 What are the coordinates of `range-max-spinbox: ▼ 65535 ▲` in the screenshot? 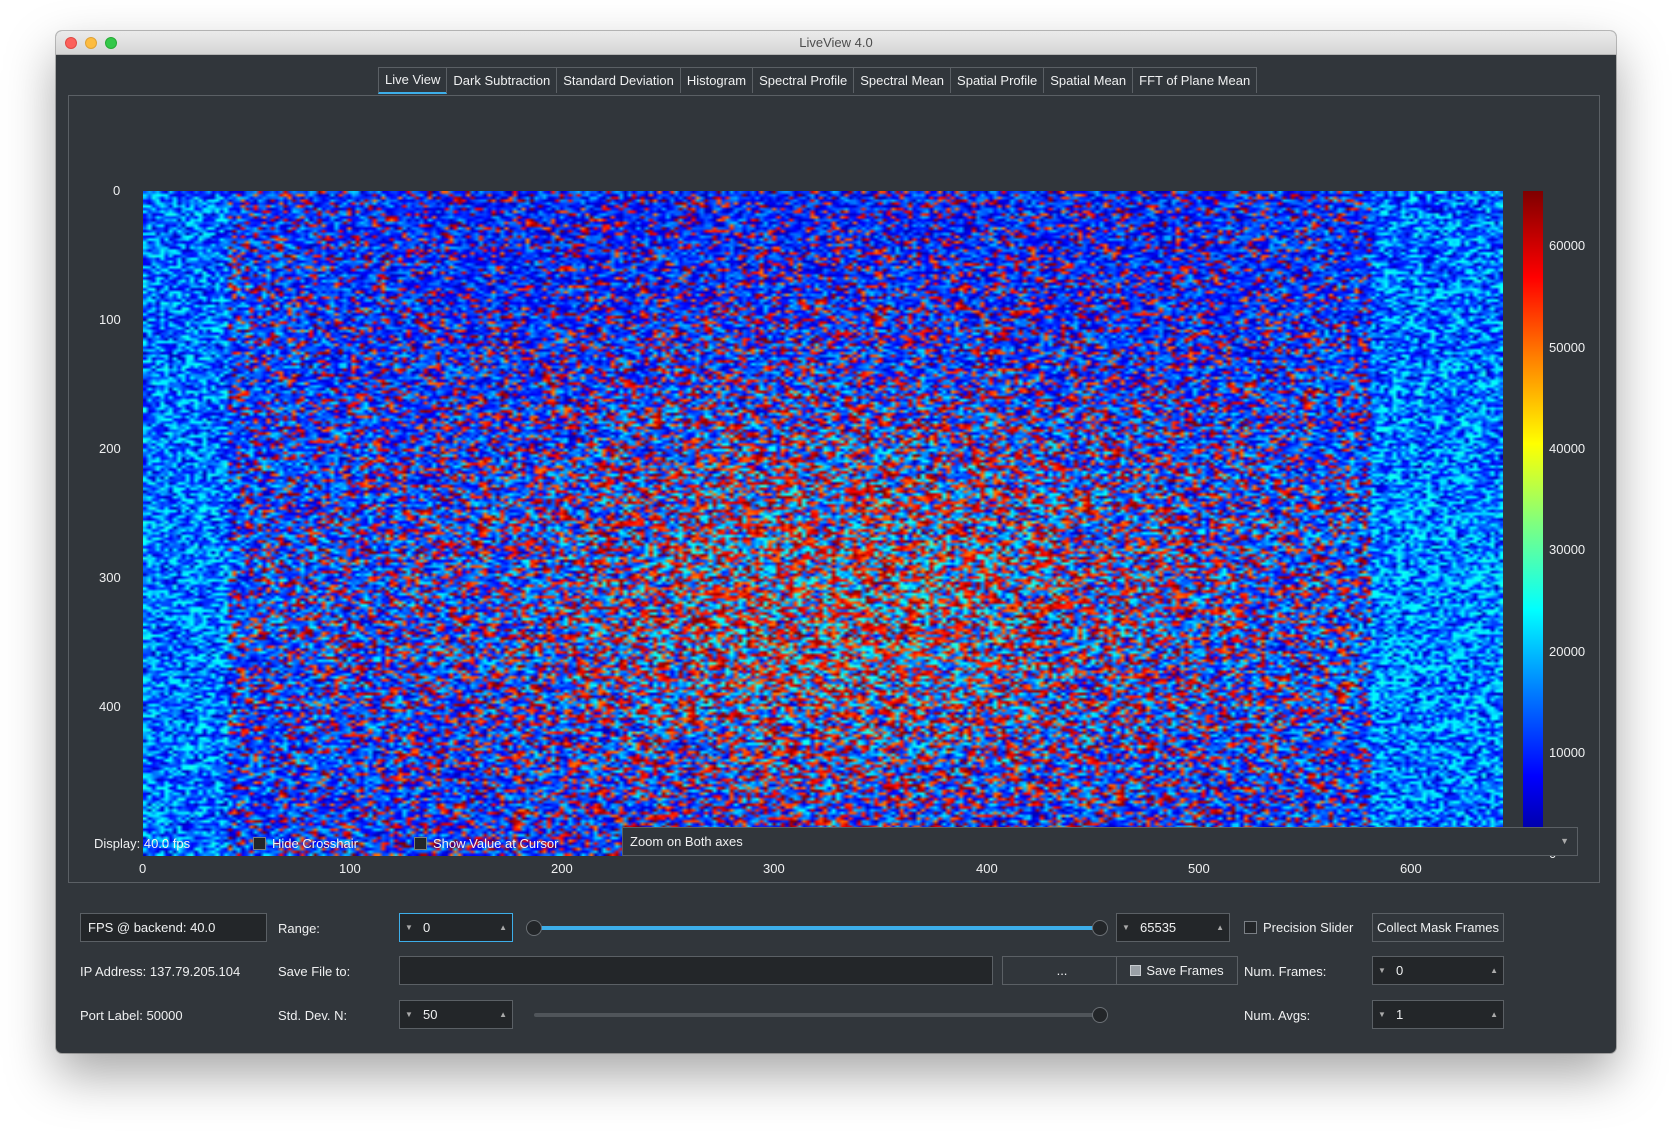 It's located at (1173, 927).